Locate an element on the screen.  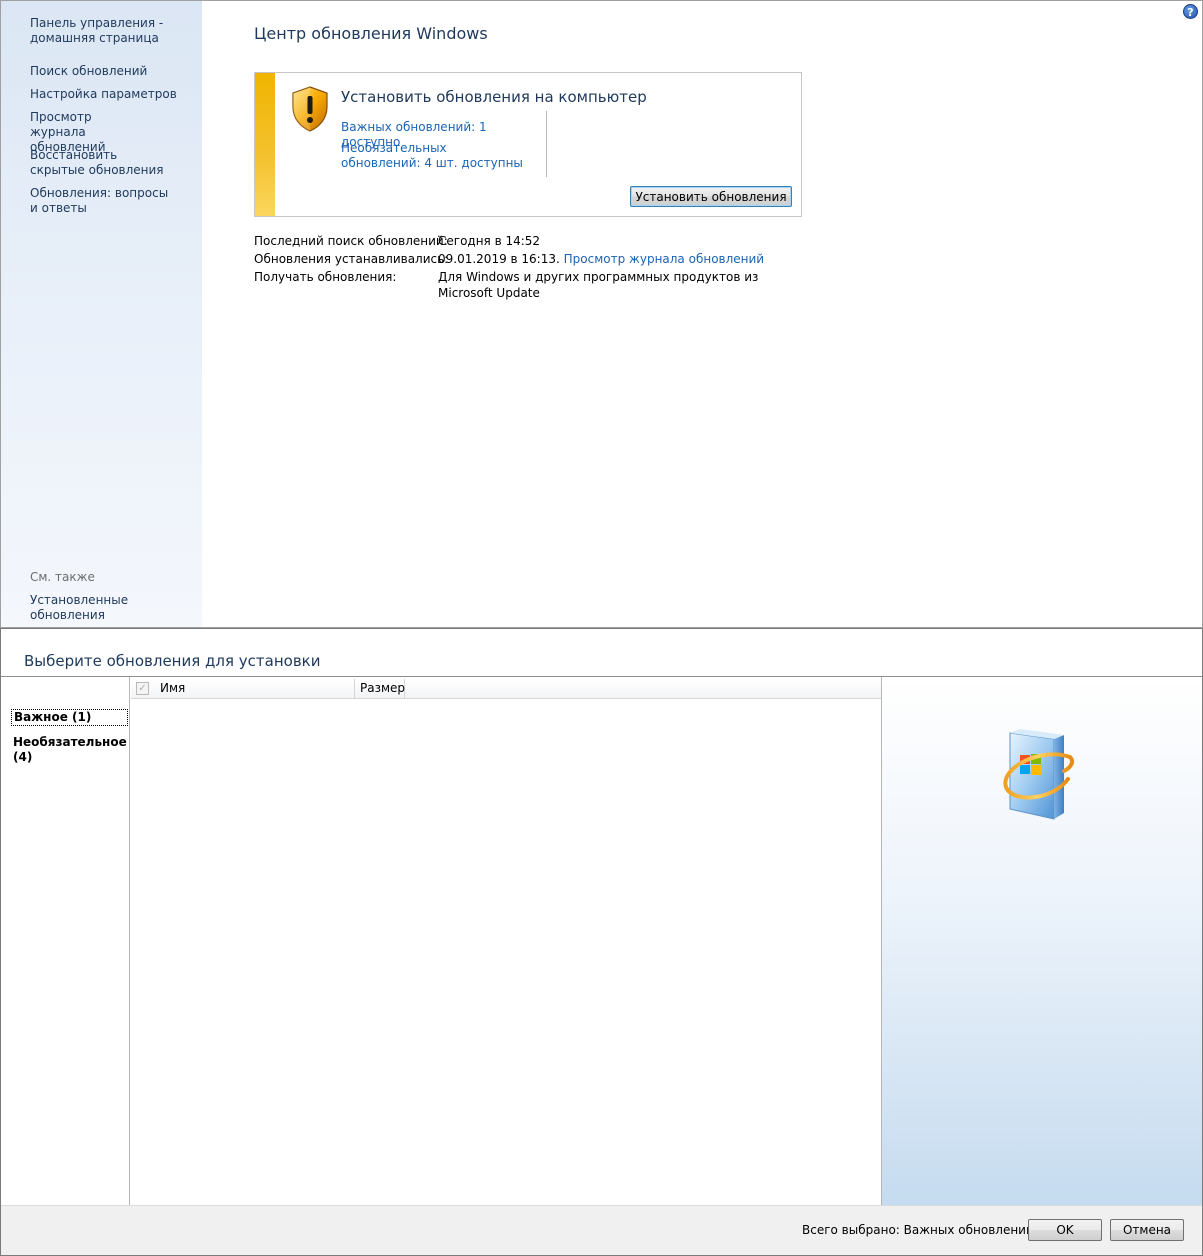
panel-heading: Установить обновления на компьютер is located at coordinates (494, 97).